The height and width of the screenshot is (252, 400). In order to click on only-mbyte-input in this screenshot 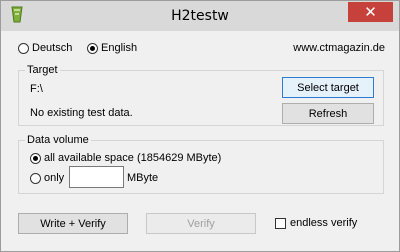, I will do `click(96, 177)`.